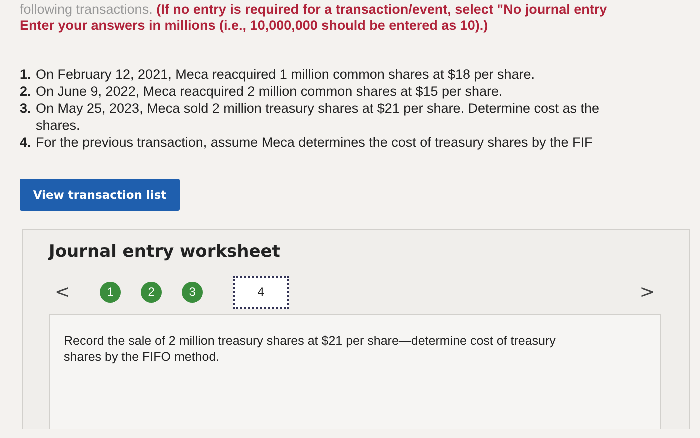 This screenshot has width=700, height=438. What do you see at coordinates (310, 349) in the screenshot?
I see `prompt-text: Record the sale of 2 million treasury shares at $21 per share—determine cost of treasury shares by the FIFO method.` at bounding box center [310, 349].